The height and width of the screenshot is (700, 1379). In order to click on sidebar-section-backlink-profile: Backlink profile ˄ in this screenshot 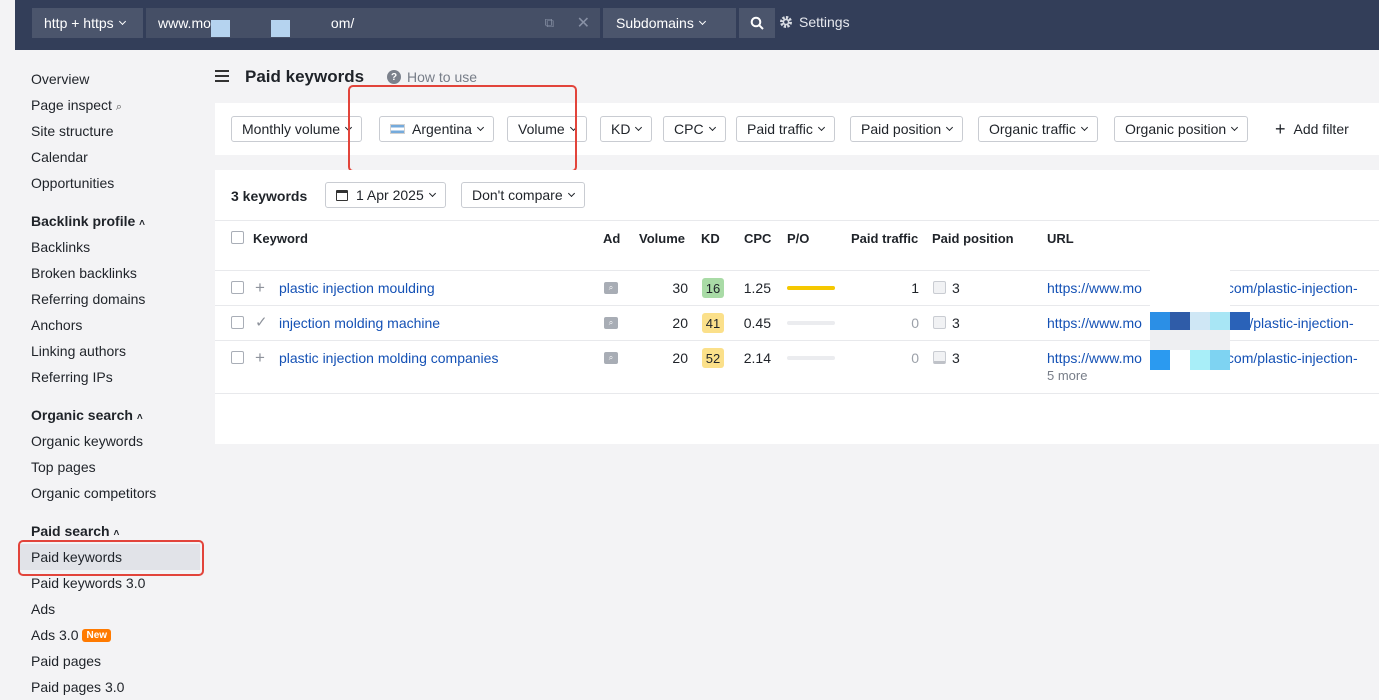, I will do `click(88, 221)`.